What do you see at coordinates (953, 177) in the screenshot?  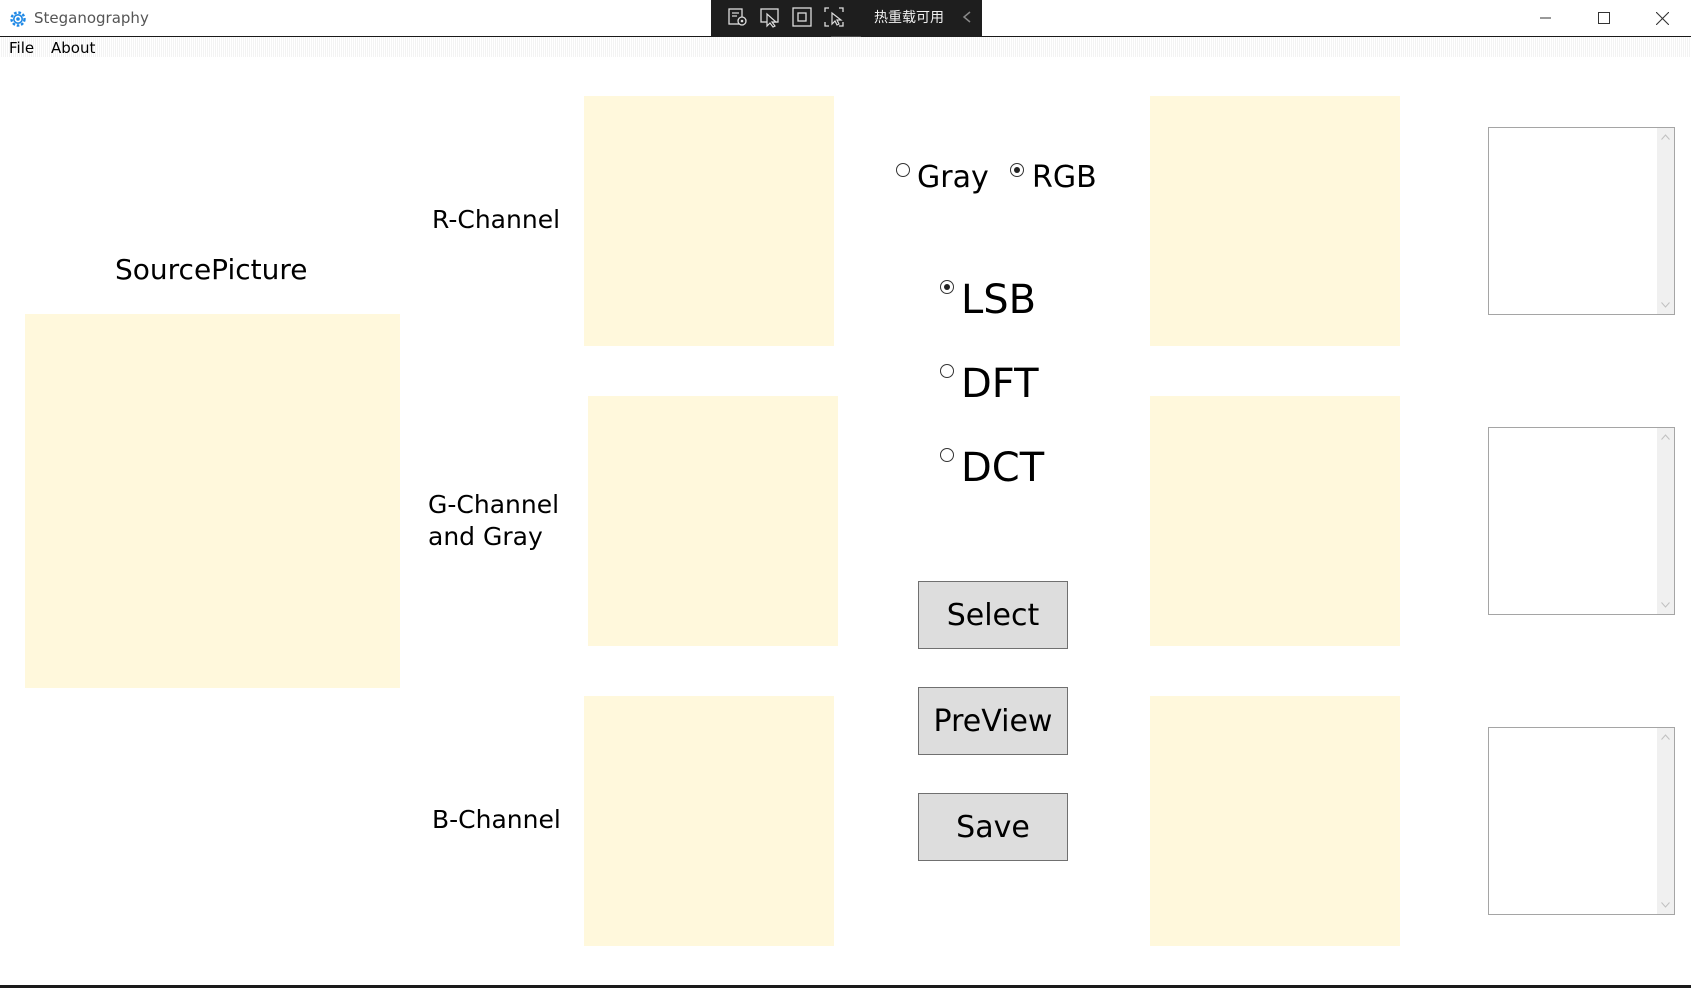 I see `gray-radio-label: Gray` at bounding box center [953, 177].